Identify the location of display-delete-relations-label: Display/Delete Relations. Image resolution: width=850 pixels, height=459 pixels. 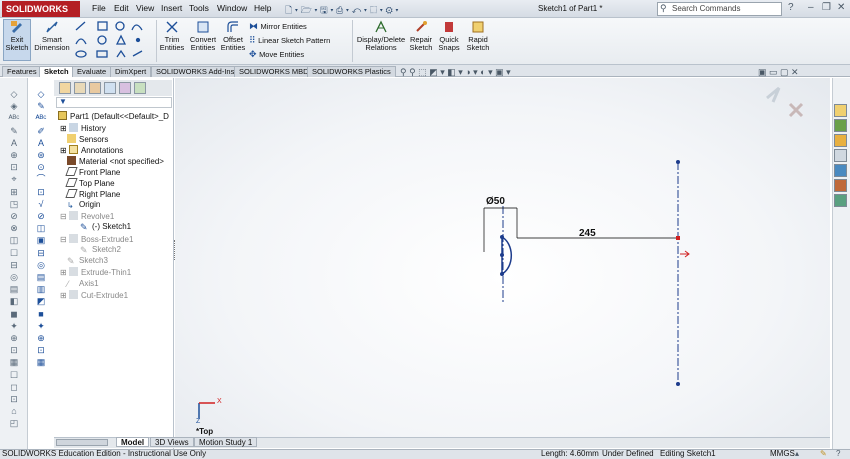
(381, 43).